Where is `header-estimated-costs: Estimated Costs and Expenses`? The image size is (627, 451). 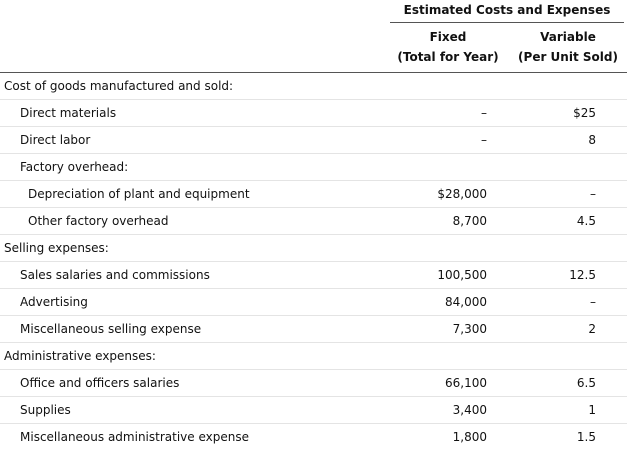
header-estimated-costs: Estimated Costs and Expenses is located at coordinates (507, 11).